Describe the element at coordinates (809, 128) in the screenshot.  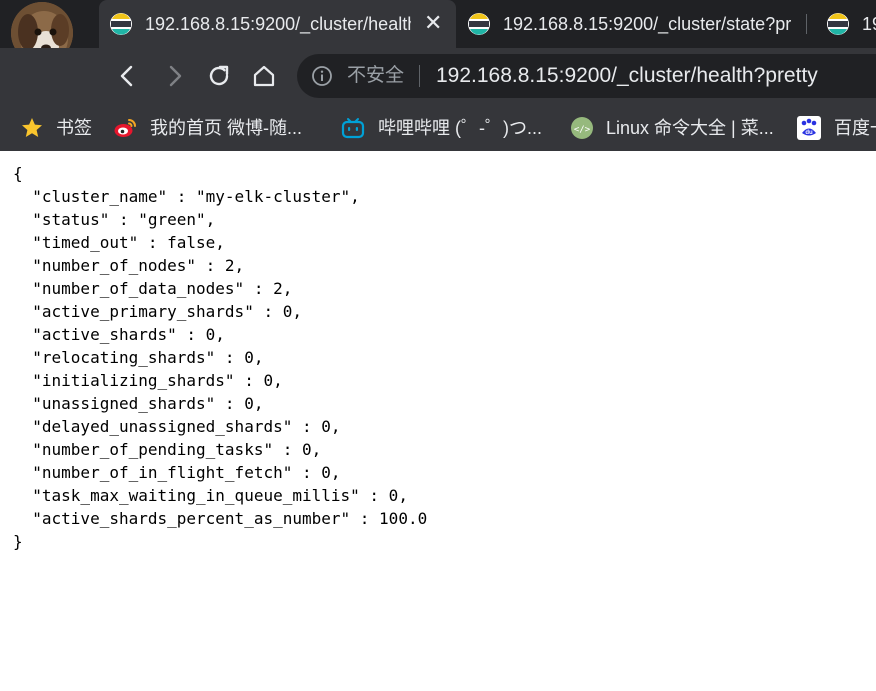
I see `baidu-paw-icon: du` at that location.